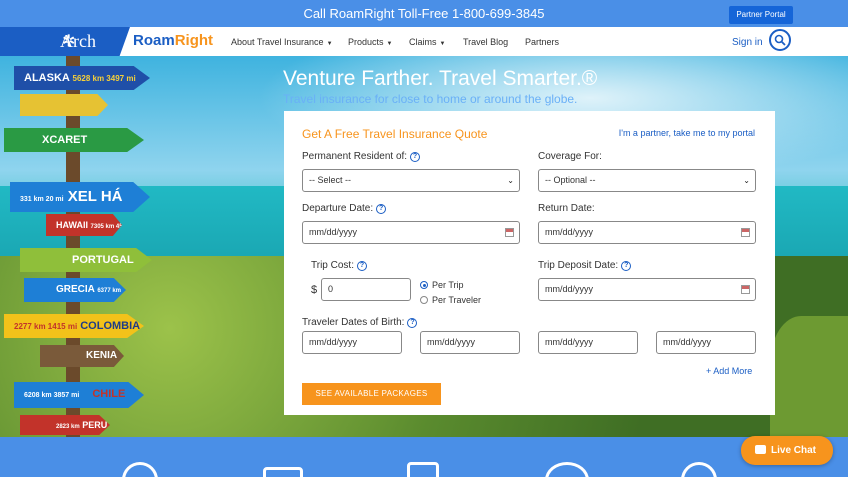 The width and height of the screenshot is (848, 477). I want to click on sign-hawaii: HAWAII 7305 km 4539 mi, so click(84, 225).